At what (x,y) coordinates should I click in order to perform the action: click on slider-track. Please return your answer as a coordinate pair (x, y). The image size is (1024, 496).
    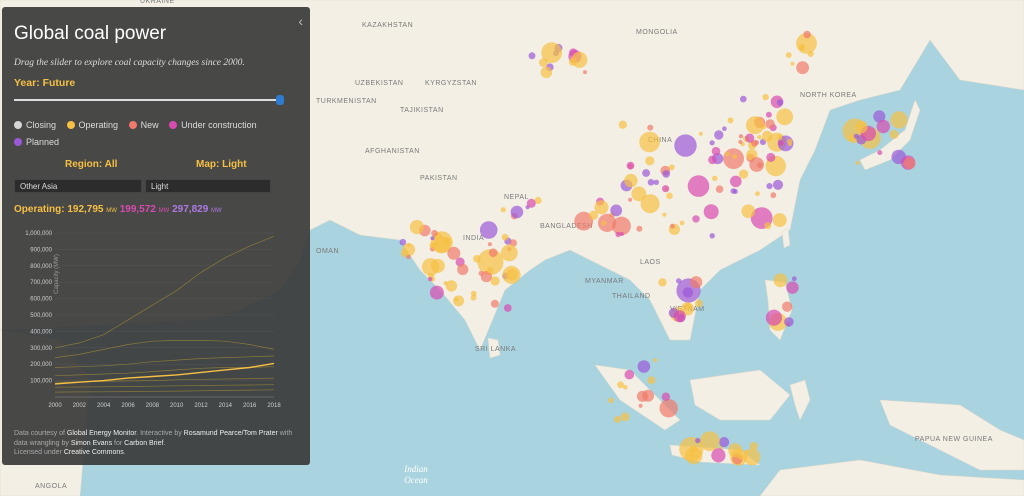
    Looking at the image, I should click on (147, 100).